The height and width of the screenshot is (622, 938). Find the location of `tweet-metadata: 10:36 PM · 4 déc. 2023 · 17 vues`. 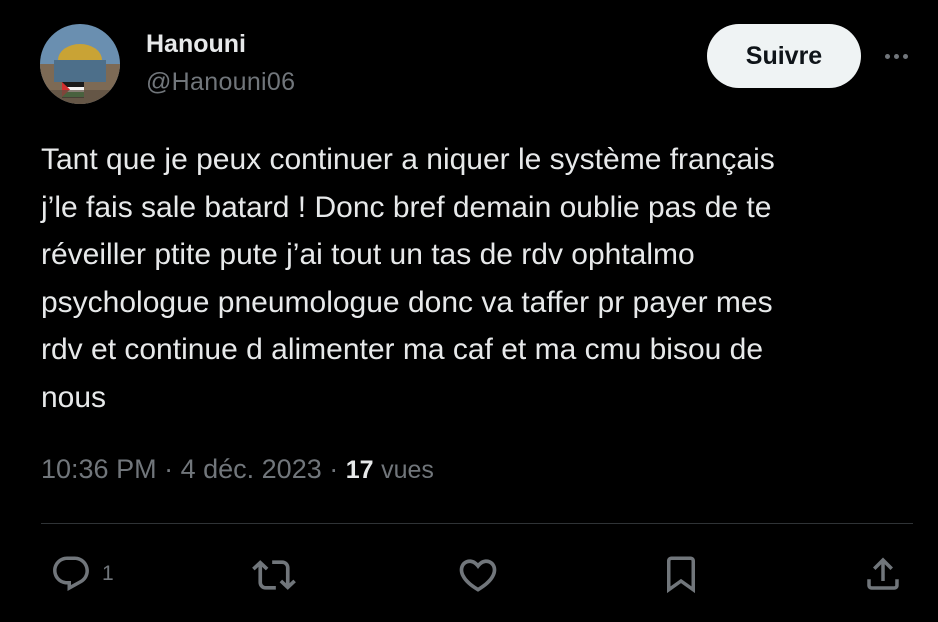

tweet-metadata: 10:36 PM · 4 déc. 2023 · 17 vues is located at coordinates (237, 469).